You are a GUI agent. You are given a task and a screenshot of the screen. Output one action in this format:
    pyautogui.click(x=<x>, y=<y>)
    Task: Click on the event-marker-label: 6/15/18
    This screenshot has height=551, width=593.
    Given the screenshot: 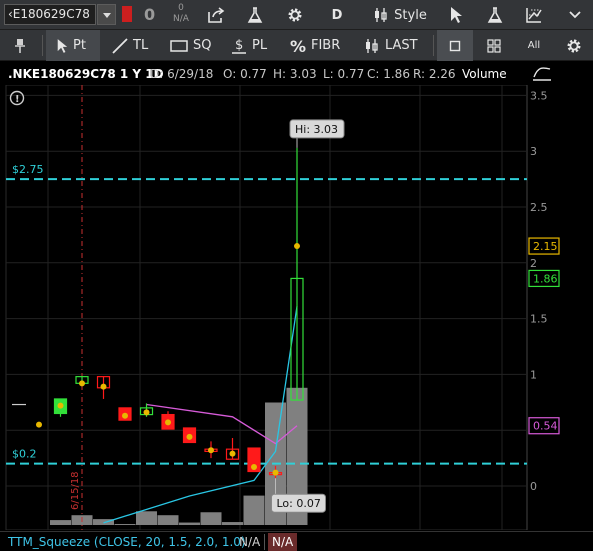 What is the action you would take?
    pyautogui.click(x=75, y=490)
    